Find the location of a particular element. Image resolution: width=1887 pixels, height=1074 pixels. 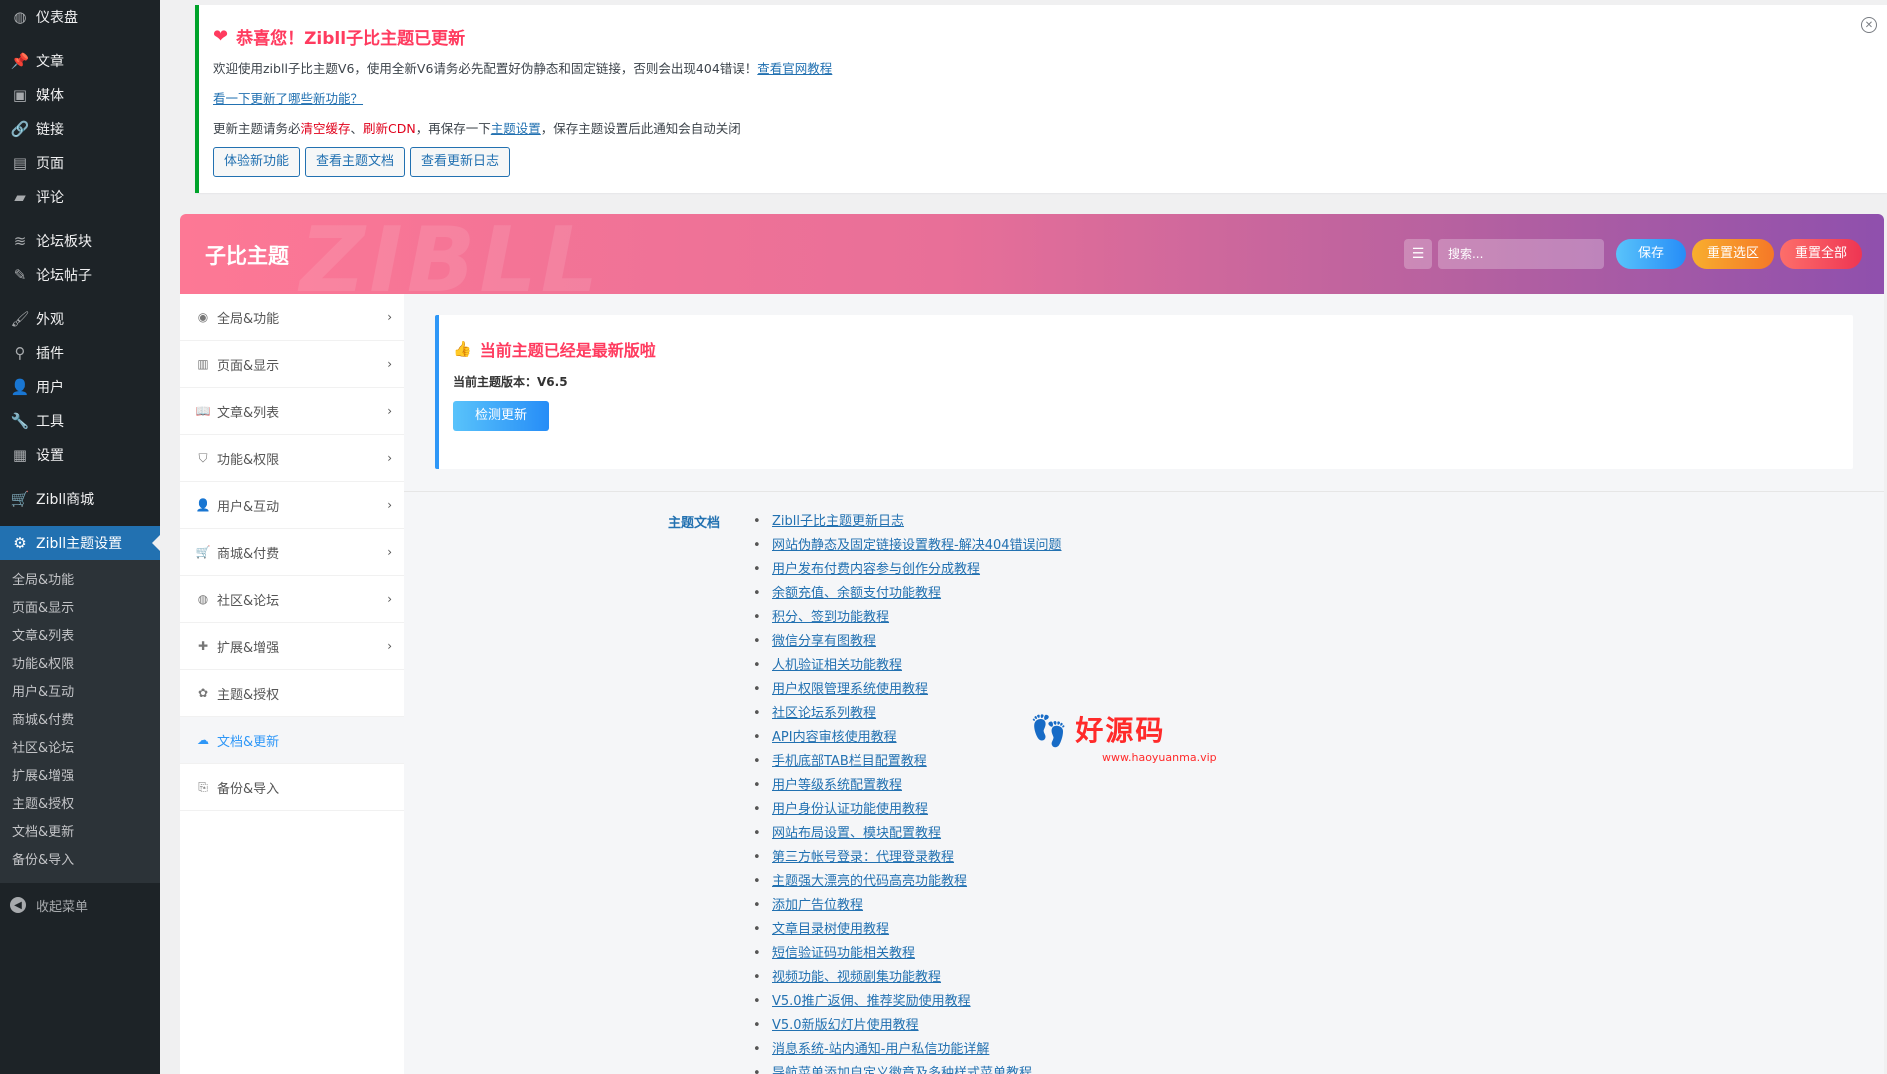

panel-nav-item: ☁ 文档&更新 is located at coordinates (292, 740).